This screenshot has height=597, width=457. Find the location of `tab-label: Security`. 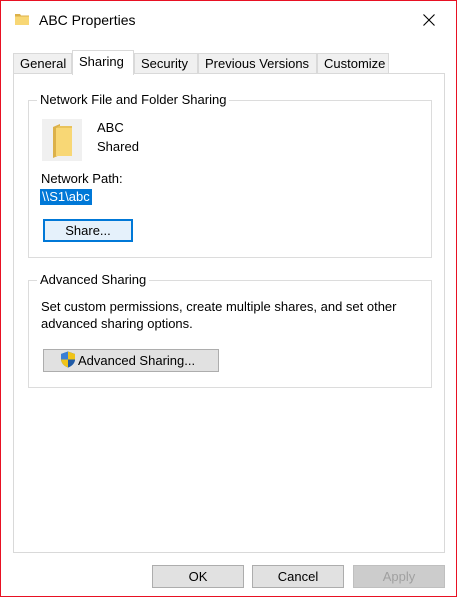

tab-label: Security is located at coordinates (164, 63).